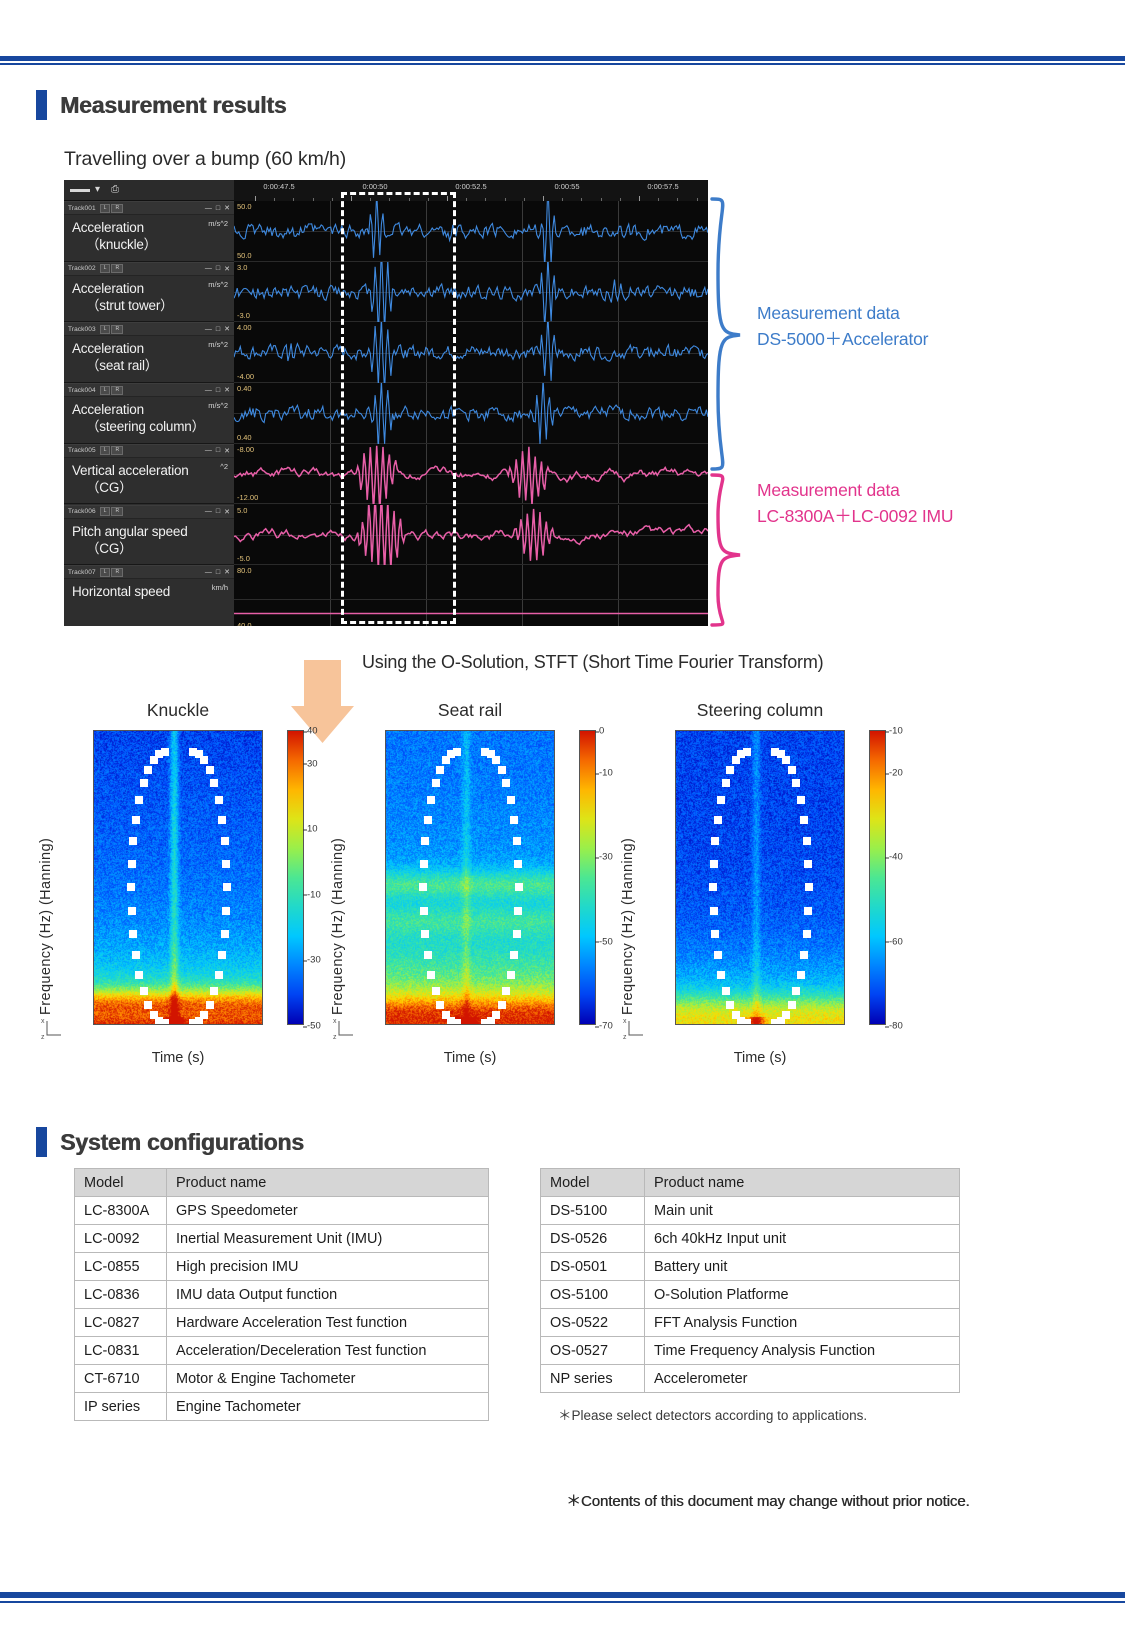  Describe the element at coordinates (470, 710) in the screenshot. I see `spectrogram-title: Seat rail` at that location.